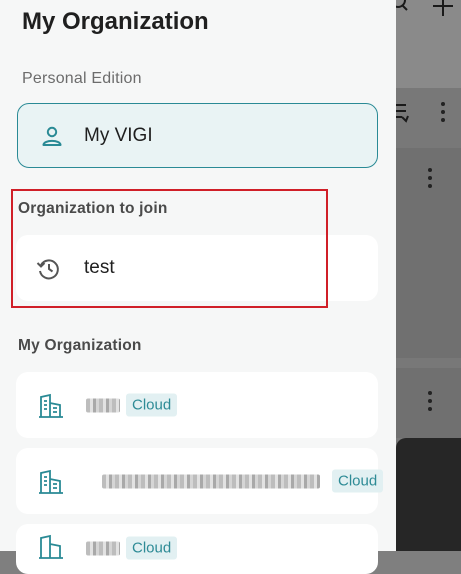 Image resolution: width=461 pixels, height=574 pixels. Describe the element at coordinates (118, 135) in the screenshot. I see `my-vigi-label: My VIGI` at that location.